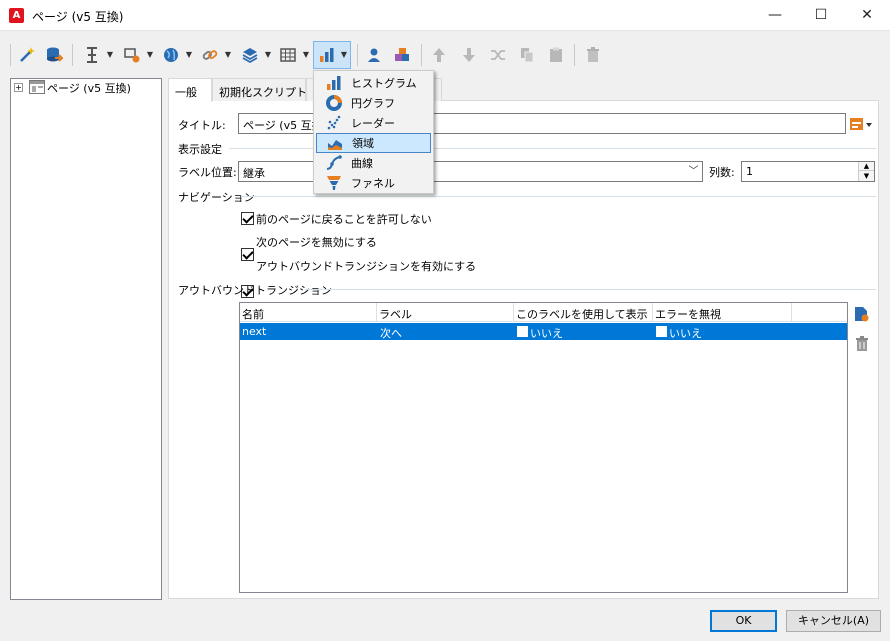  What do you see at coordinates (861, 125) in the screenshot?
I see `title-editor-icon` at bounding box center [861, 125].